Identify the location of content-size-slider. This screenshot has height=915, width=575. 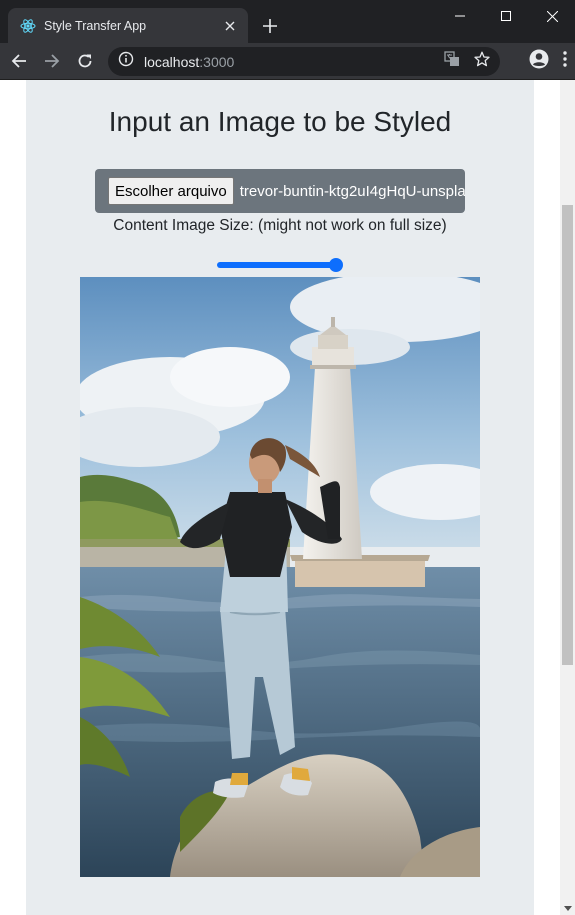
(281, 265).